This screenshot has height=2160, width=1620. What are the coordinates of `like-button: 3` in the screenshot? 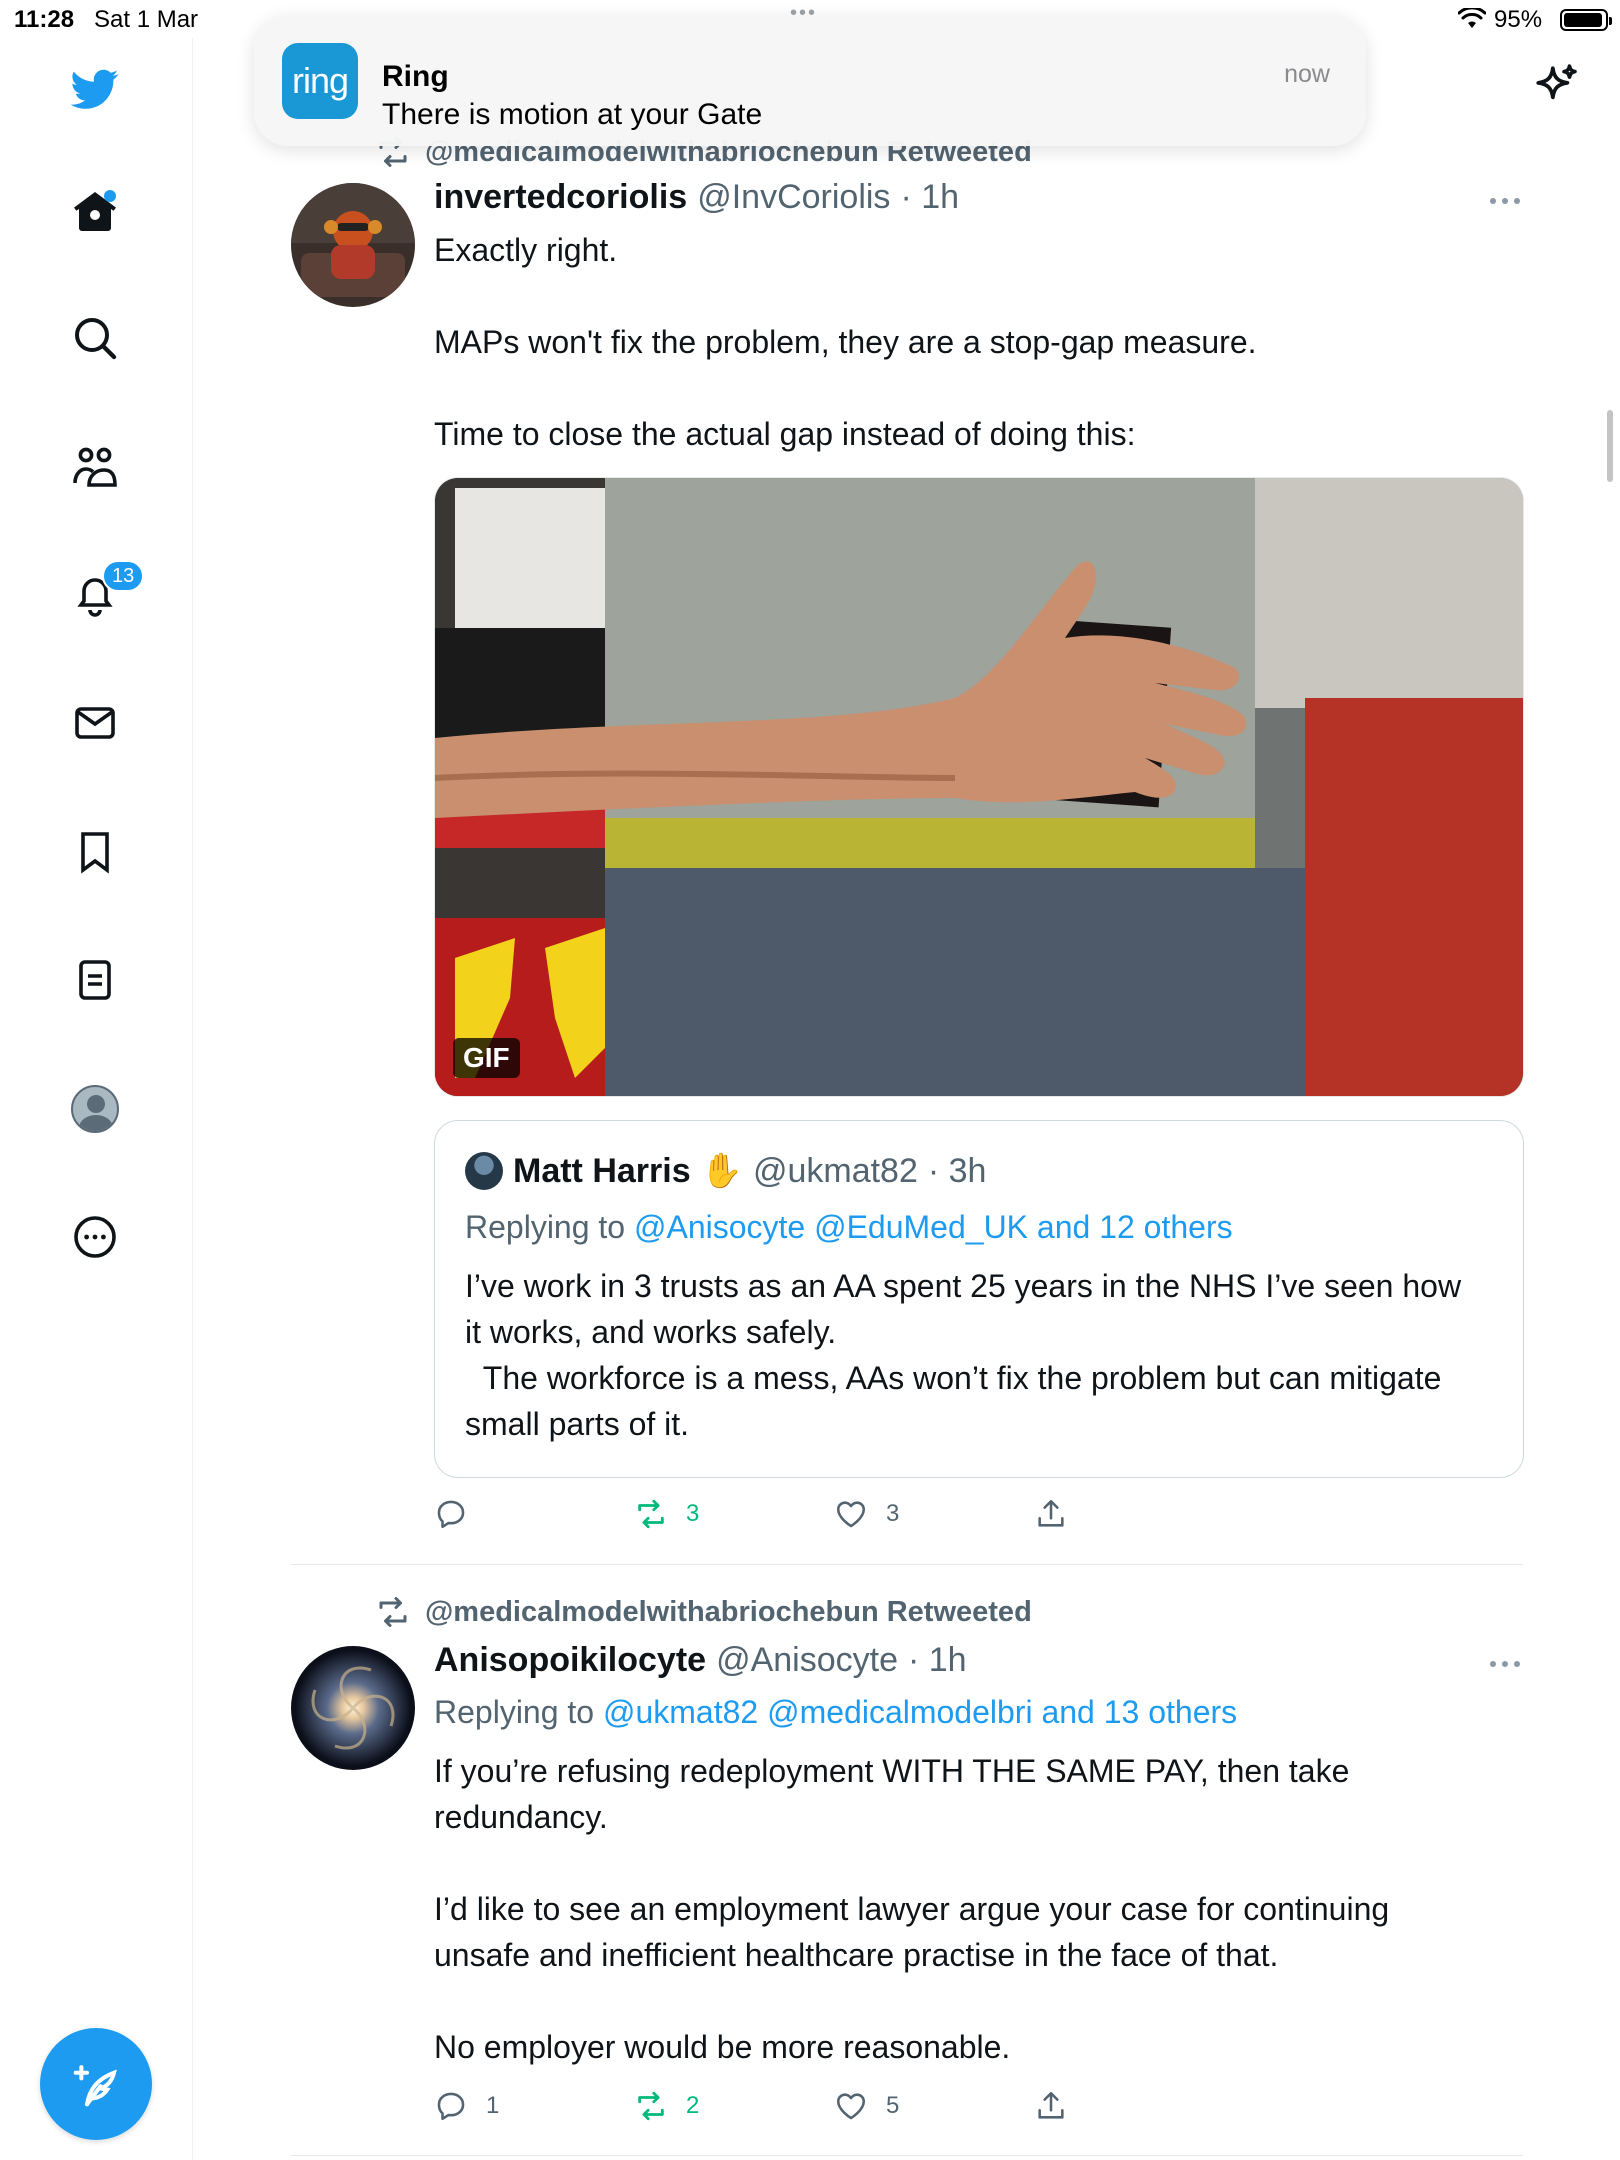 It's located at (866, 1514).